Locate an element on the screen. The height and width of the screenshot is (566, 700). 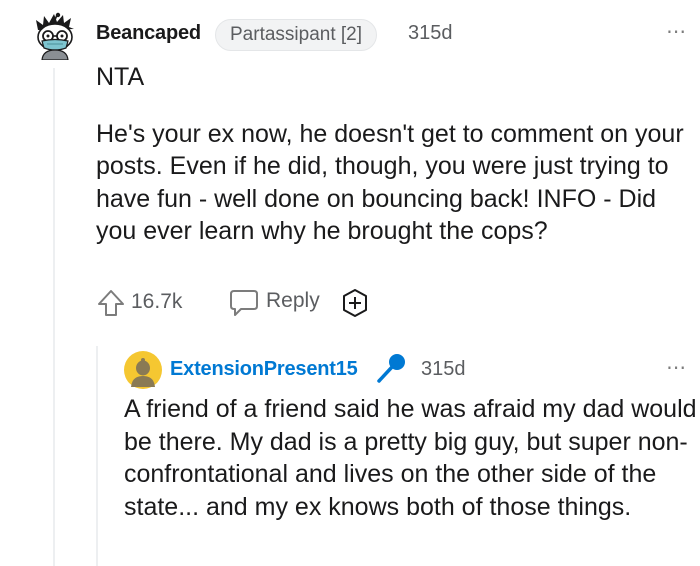
reply-thread-line is located at coordinates (97, 456).